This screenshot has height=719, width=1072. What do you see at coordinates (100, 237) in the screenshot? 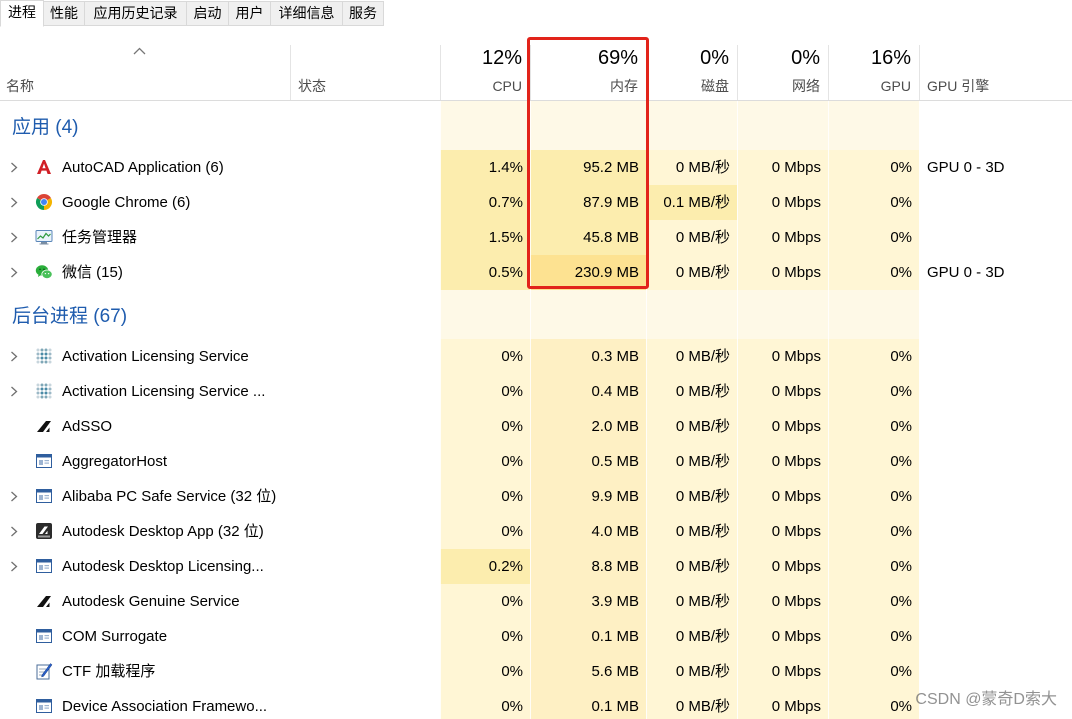
I see `process-name: 任务管理器` at bounding box center [100, 237].